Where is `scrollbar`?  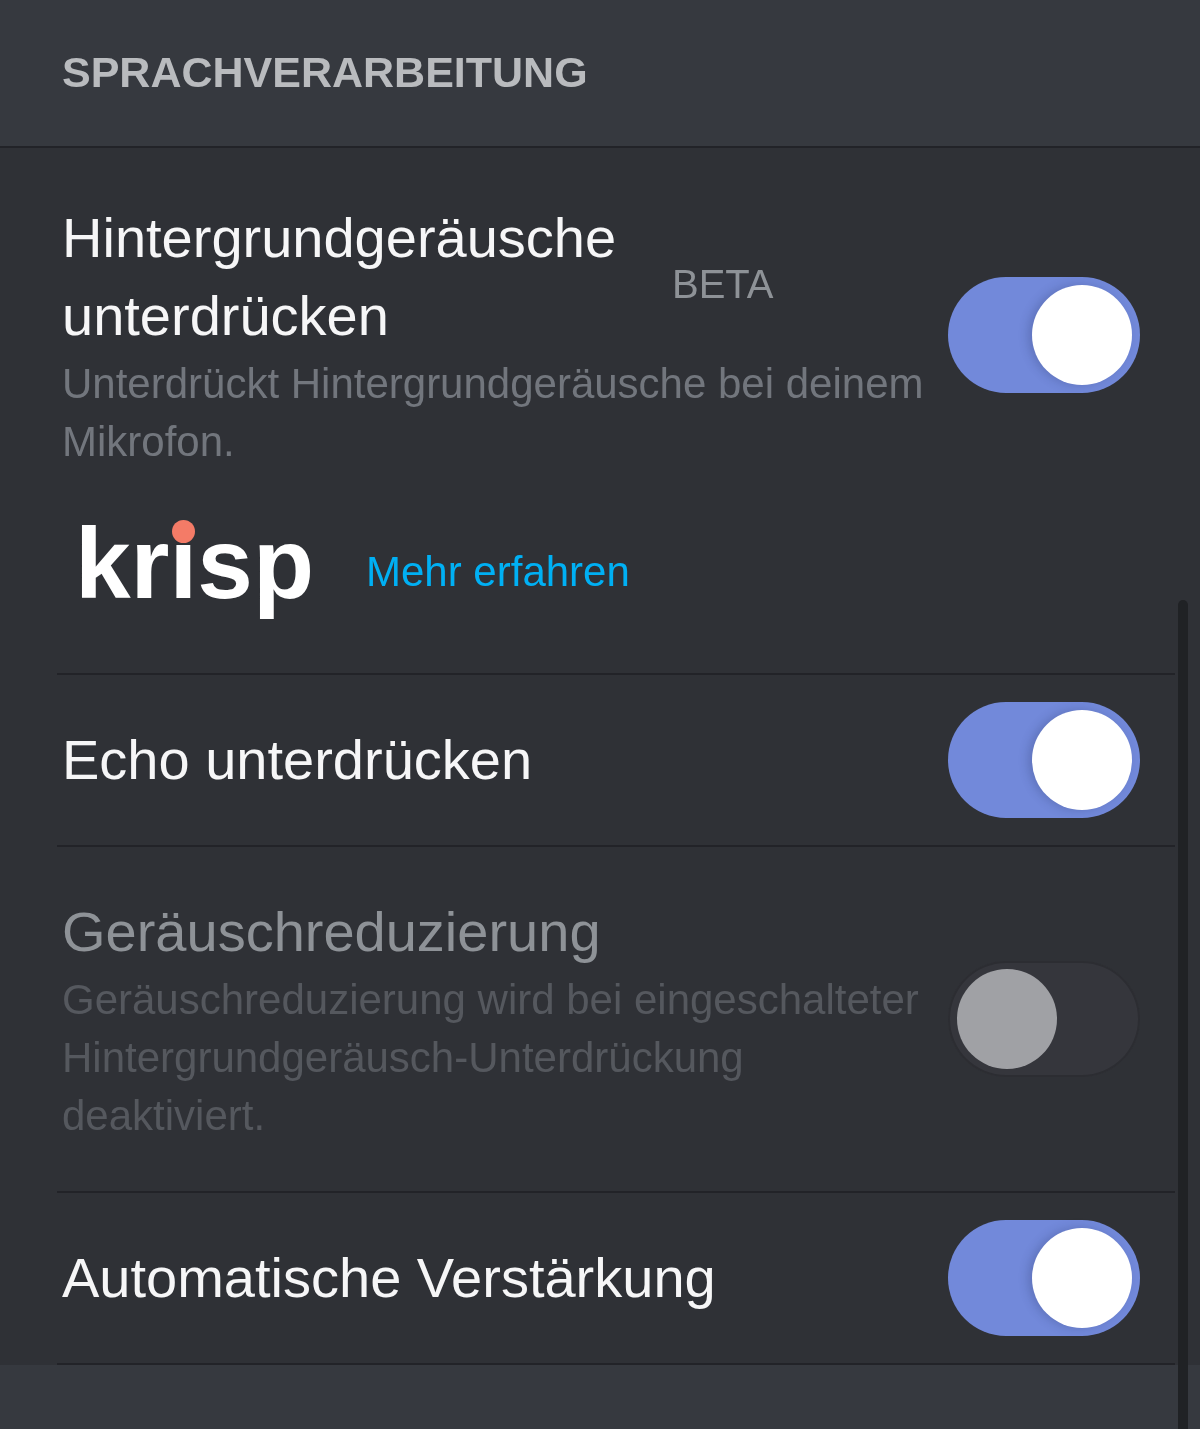 scrollbar is located at coordinates (1183, 1014).